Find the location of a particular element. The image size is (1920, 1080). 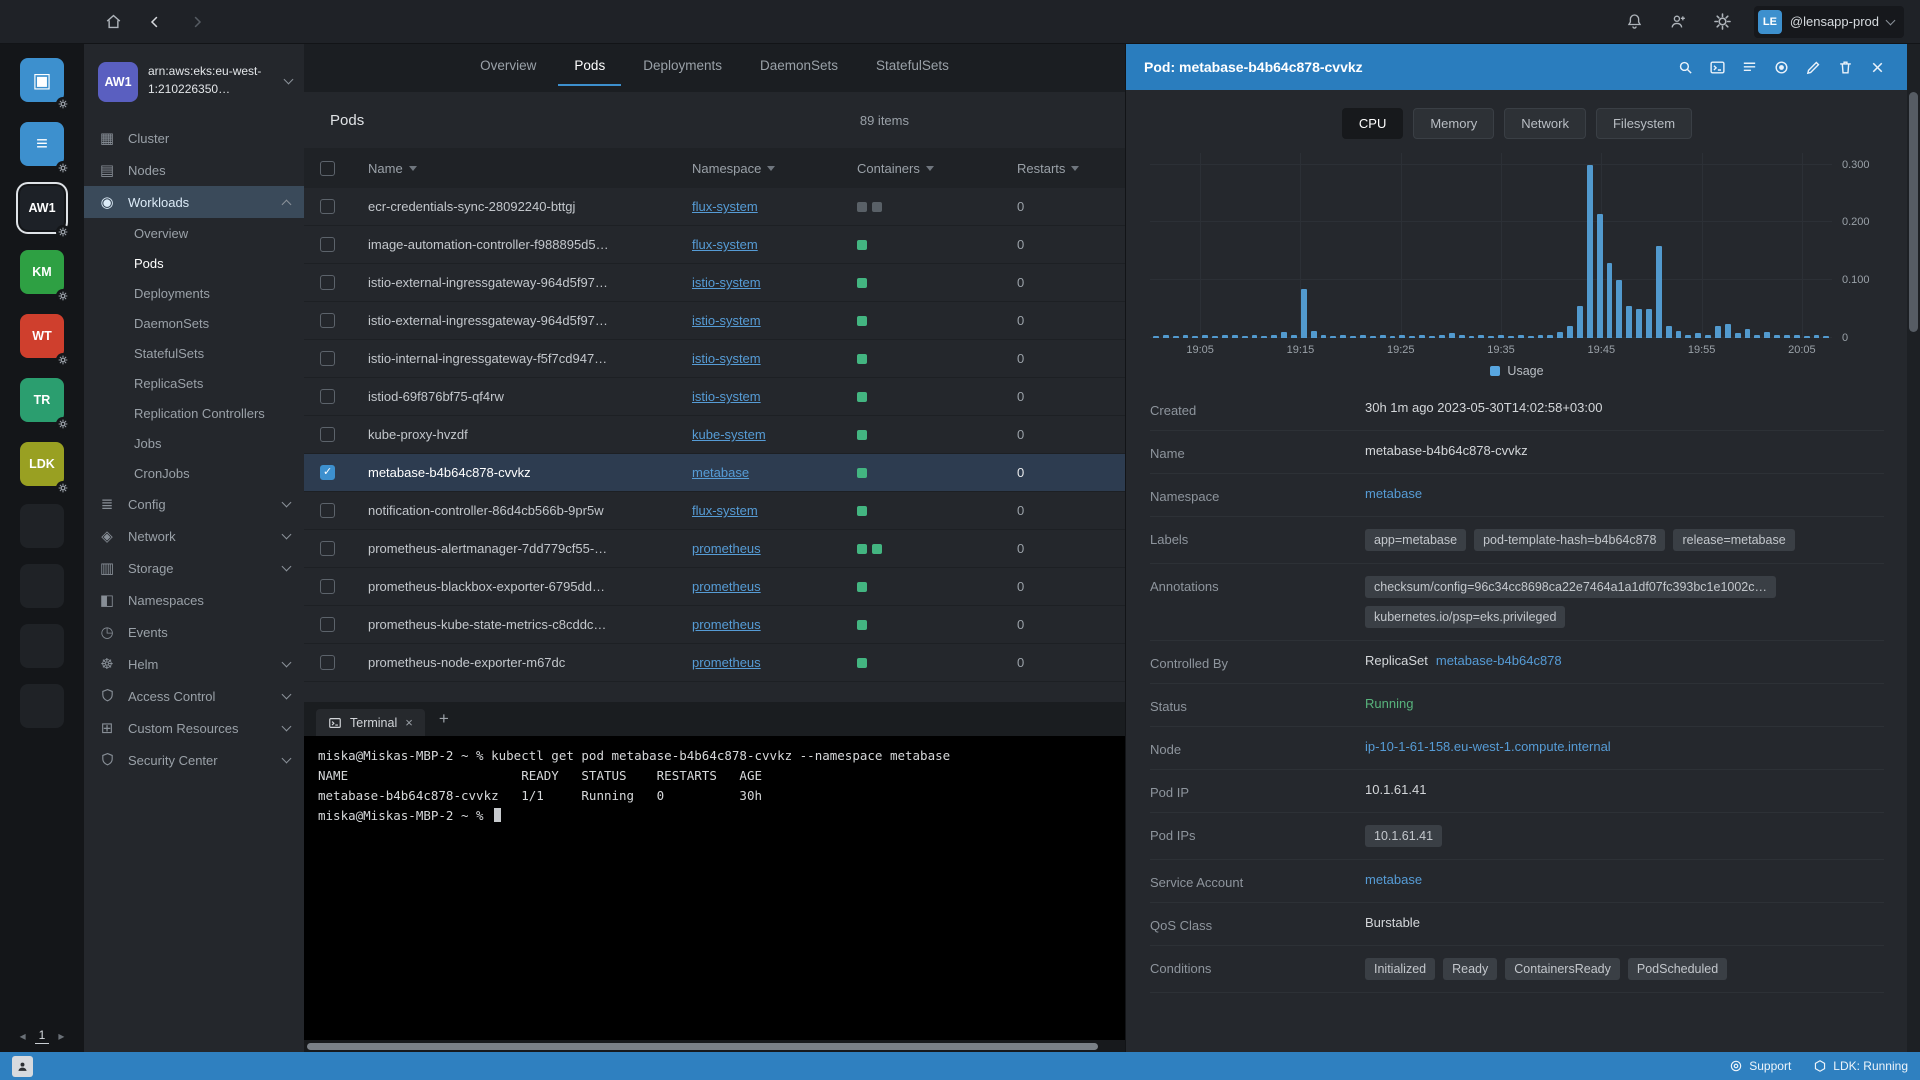

settings-gear-icon is located at coordinates (1723, 22).